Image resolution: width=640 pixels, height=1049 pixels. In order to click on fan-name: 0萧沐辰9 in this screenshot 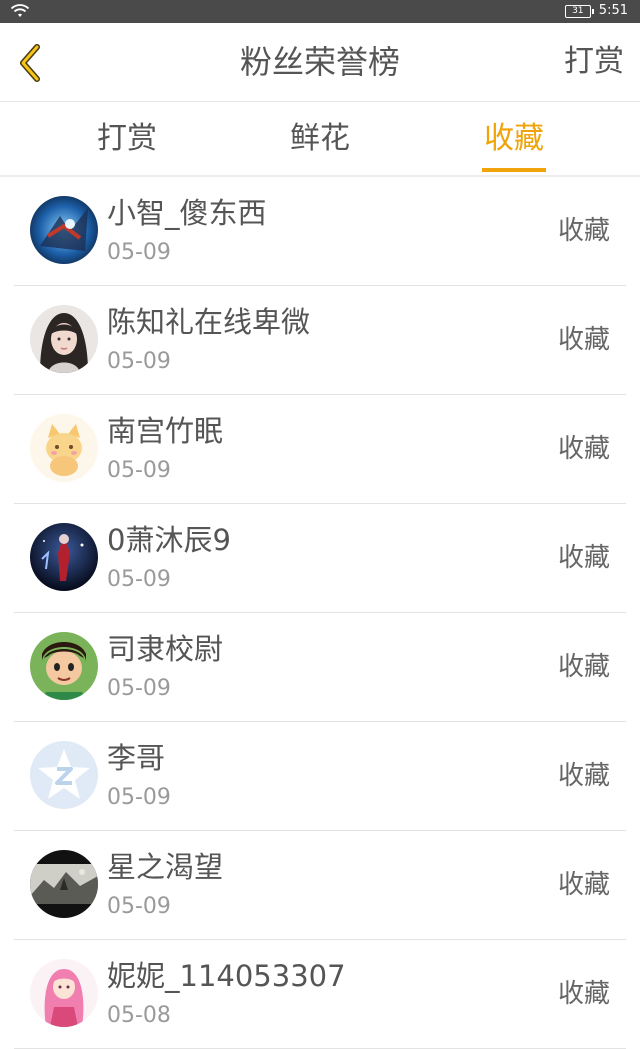, I will do `click(169, 540)`.